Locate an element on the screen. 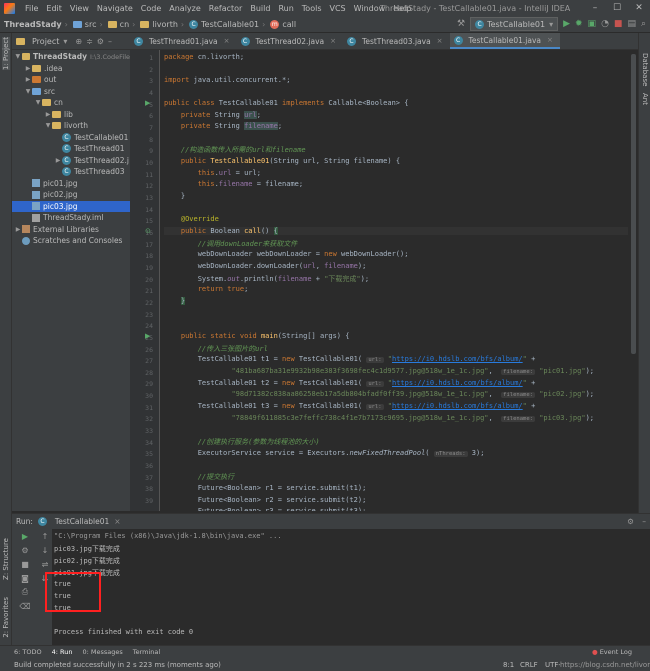  run-tool-button: 4: Run is located at coordinates (62, 652).